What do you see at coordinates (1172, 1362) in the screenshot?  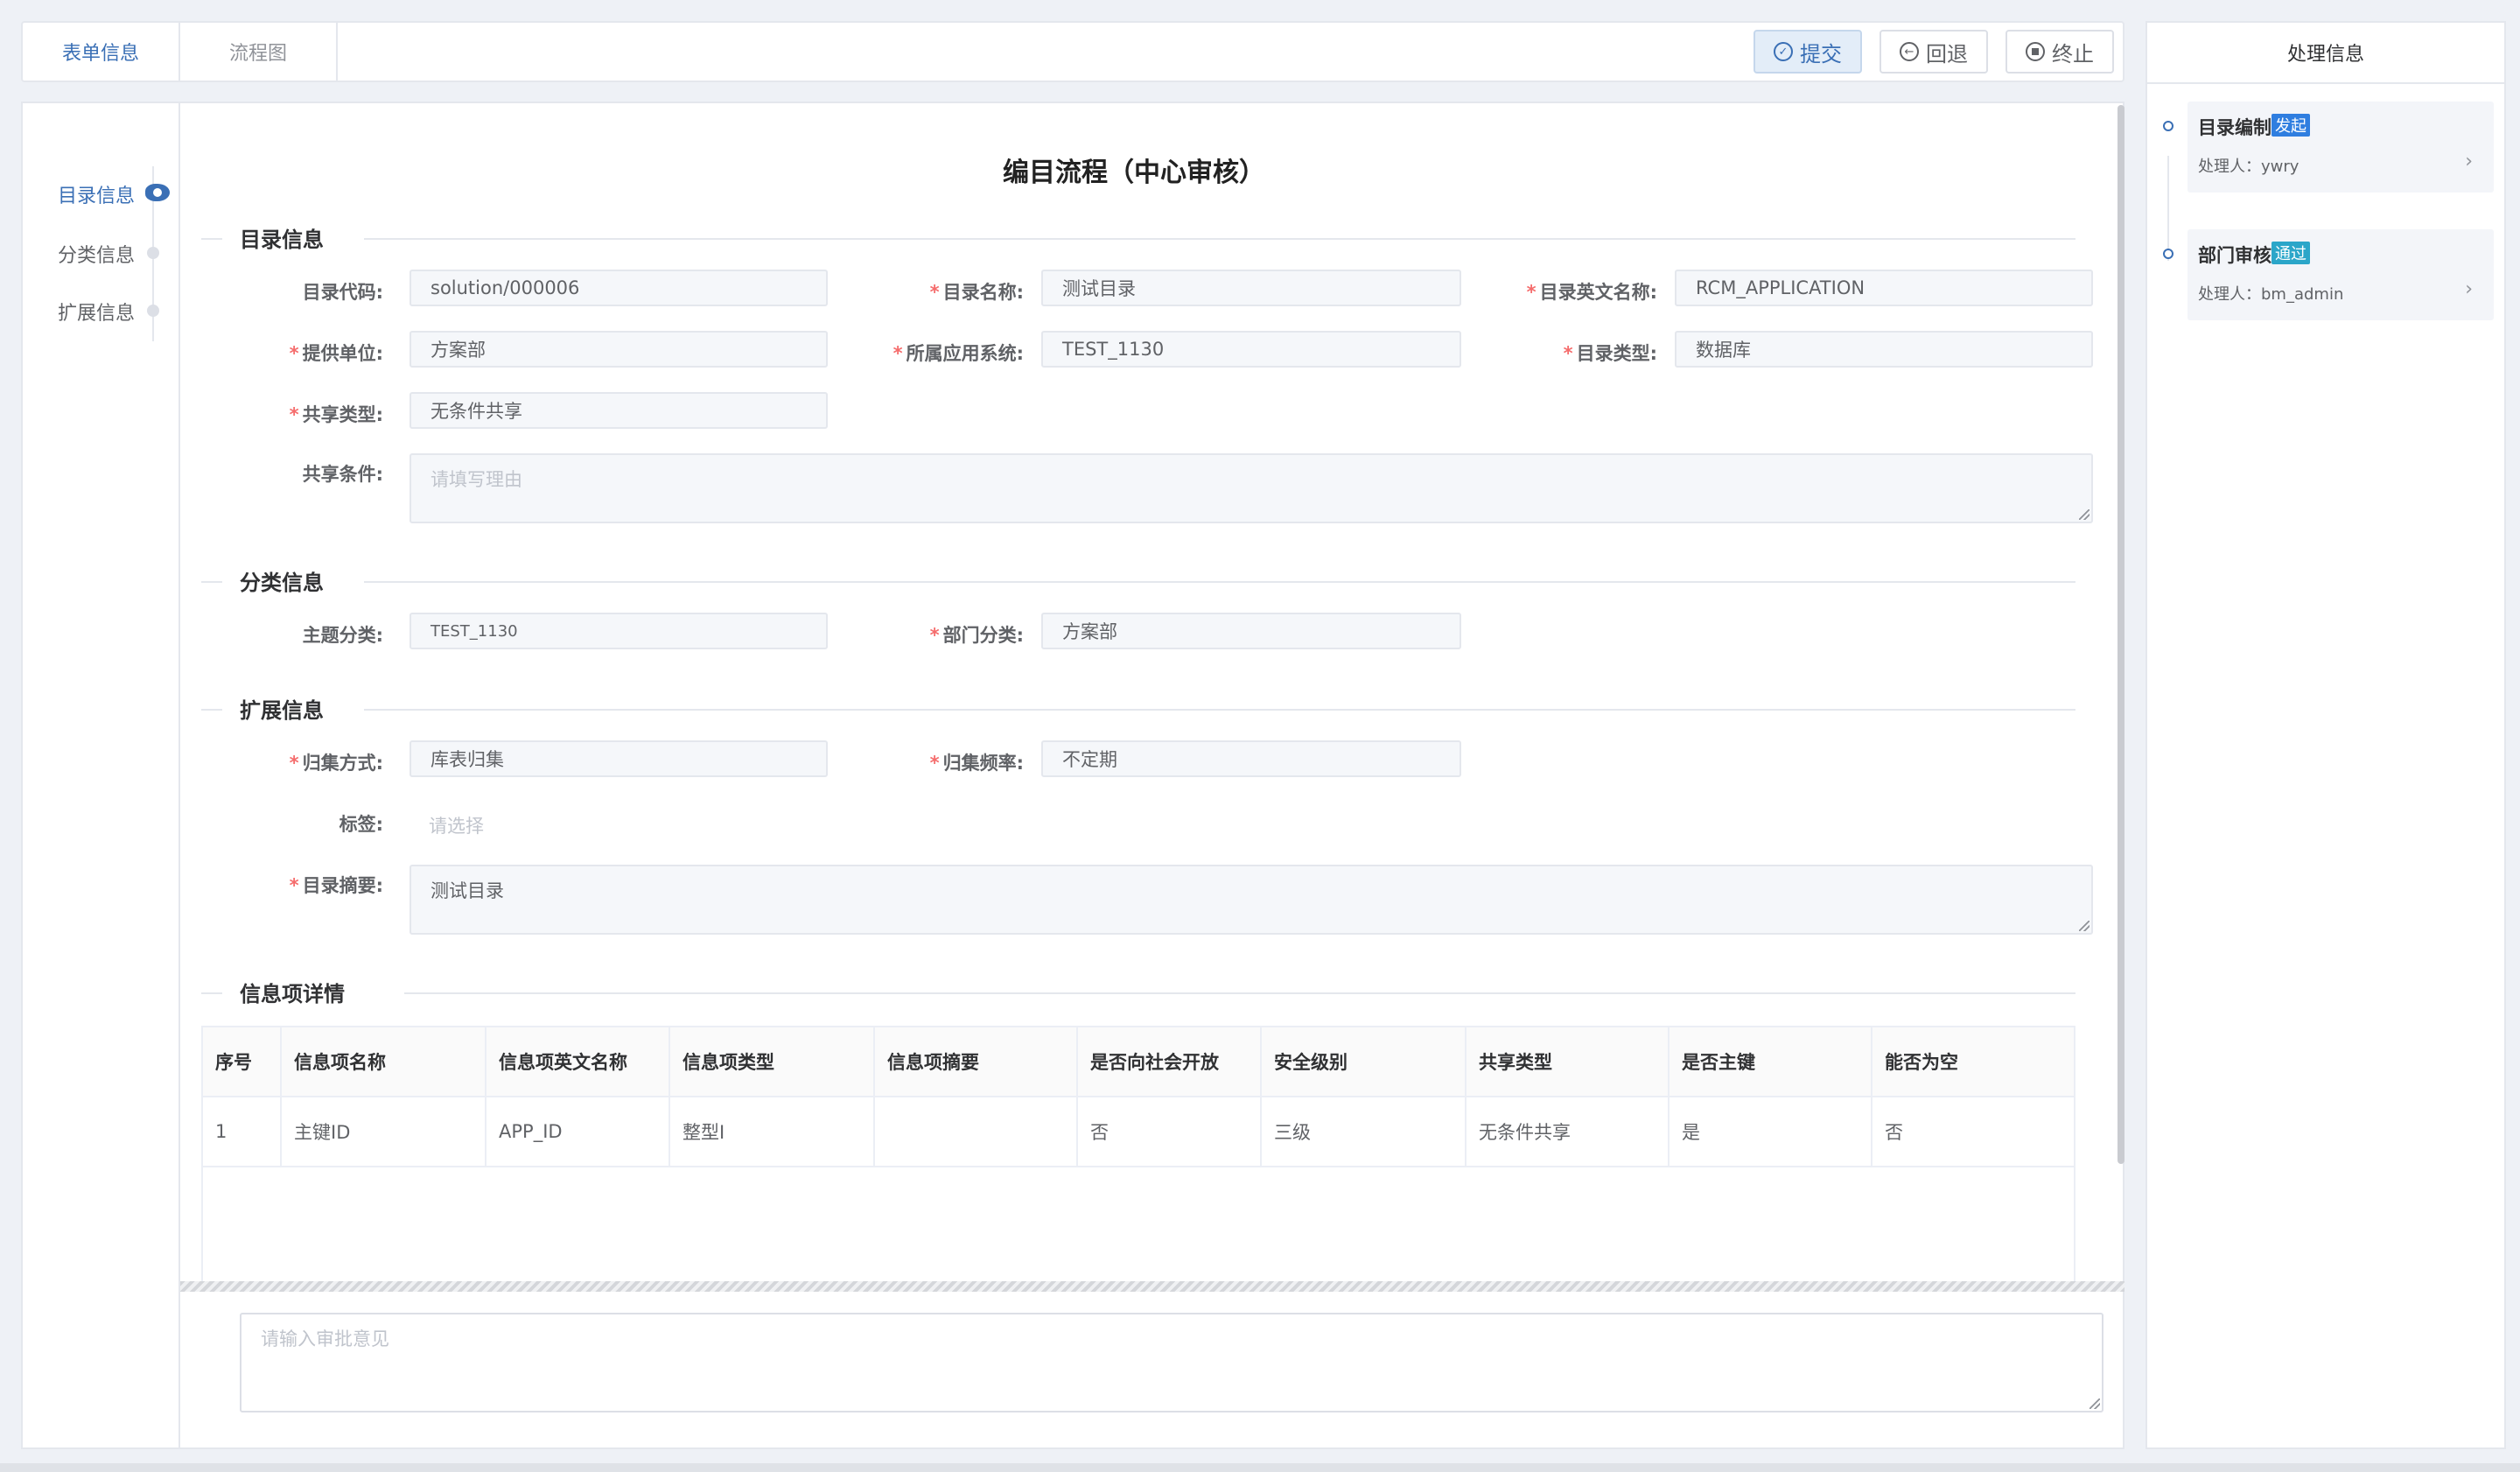 I see `approval-opinion-textarea: 请输入审批意见` at bounding box center [1172, 1362].